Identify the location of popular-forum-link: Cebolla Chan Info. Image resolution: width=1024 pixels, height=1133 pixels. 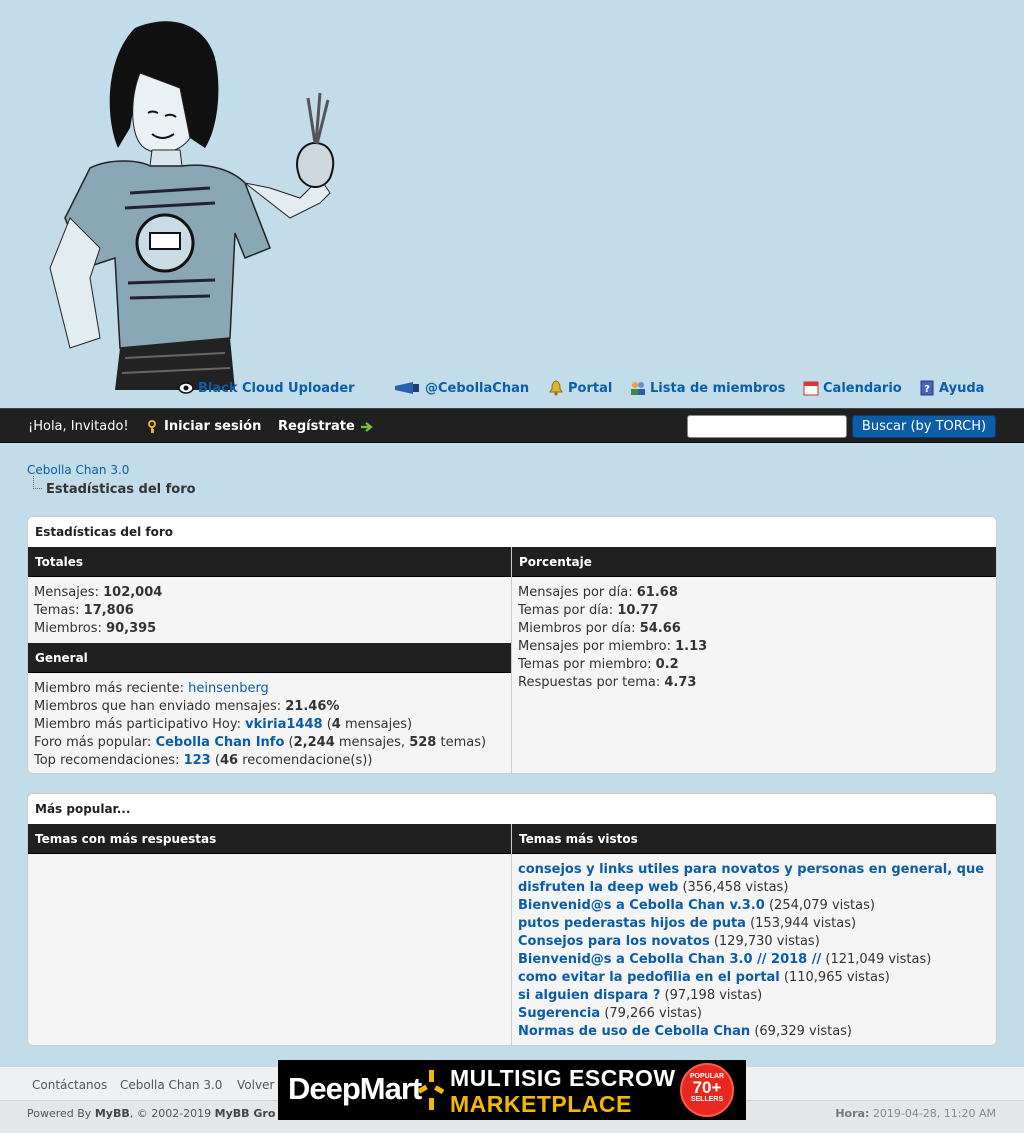
(220, 742).